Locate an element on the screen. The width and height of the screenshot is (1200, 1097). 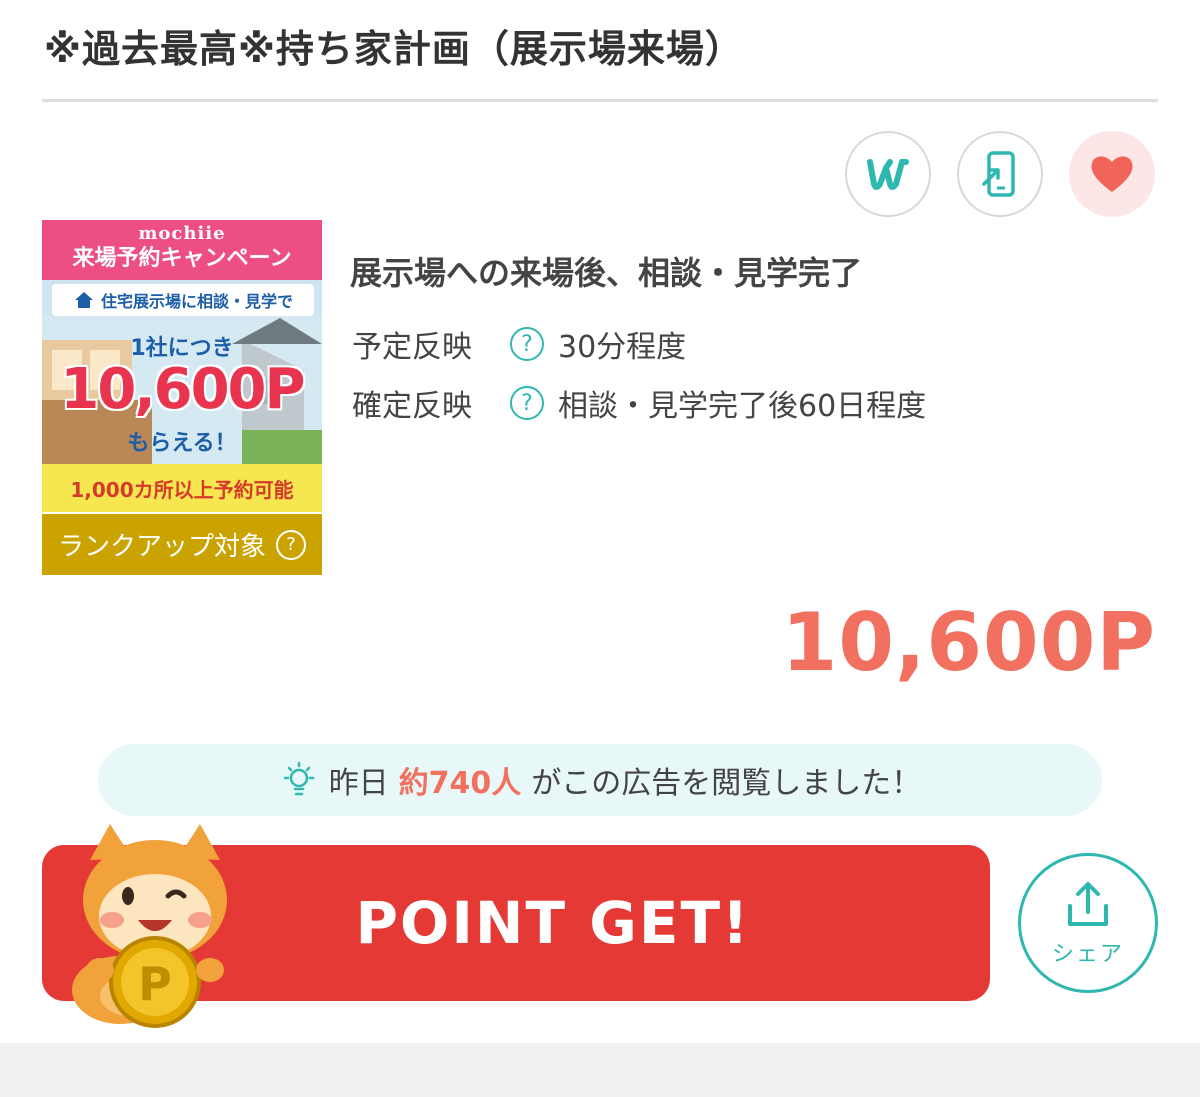
lightbulb-icon is located at coordinates (298, 778).